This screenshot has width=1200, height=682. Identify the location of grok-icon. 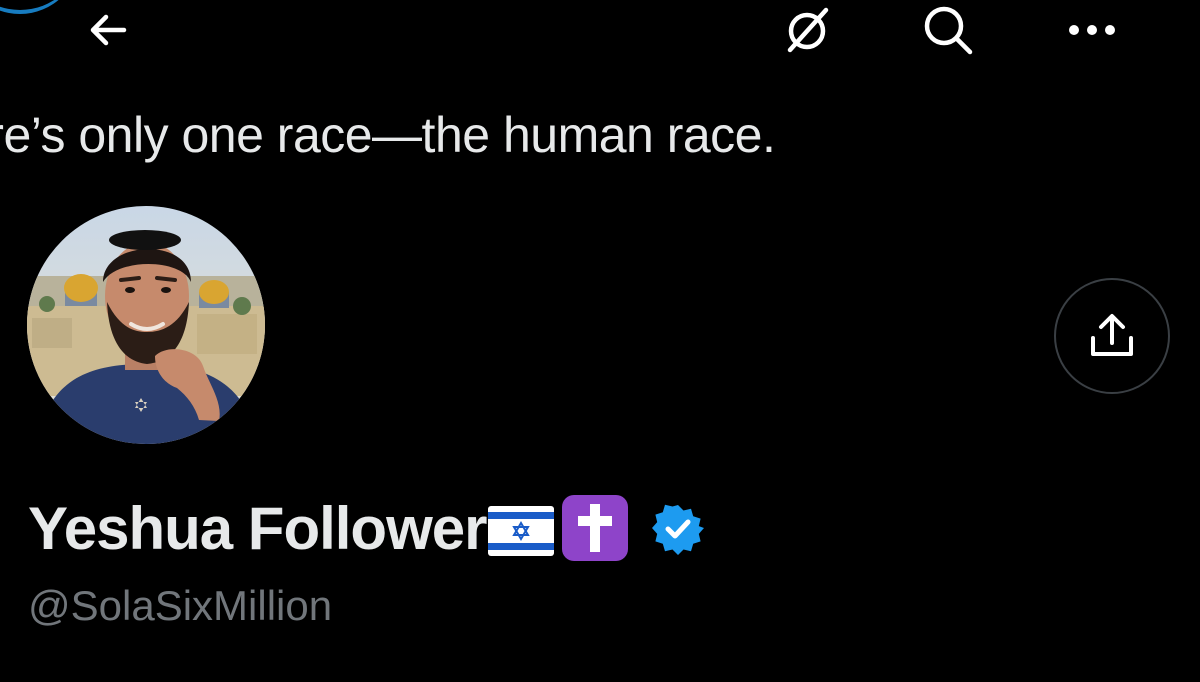
(808, 30).